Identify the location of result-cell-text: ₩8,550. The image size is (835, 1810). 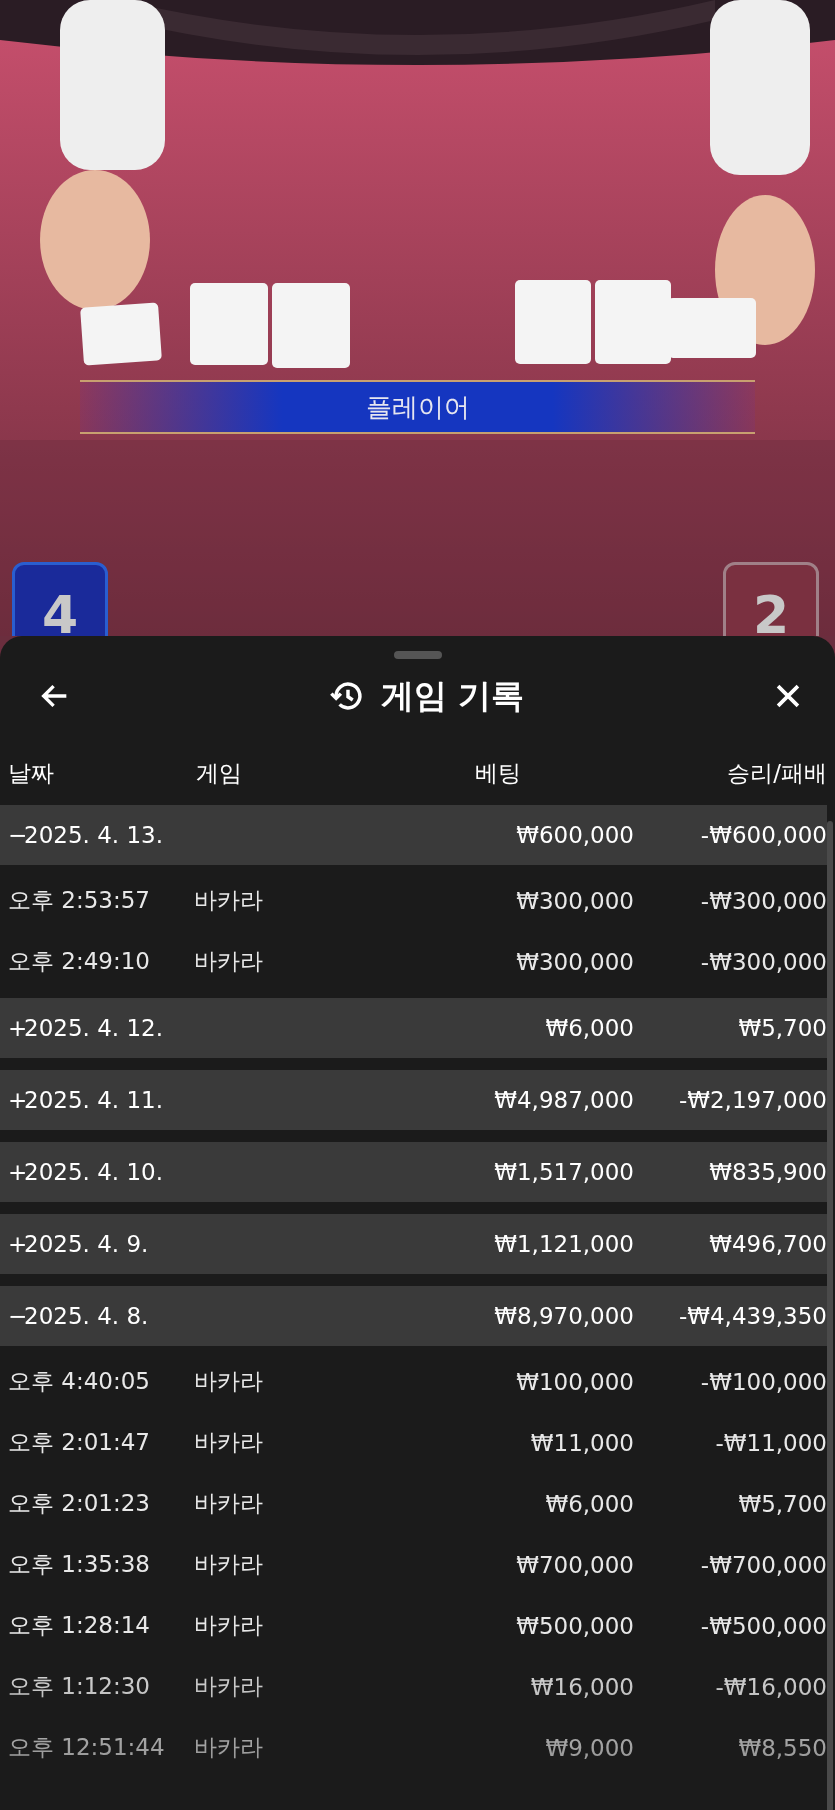
(782, 1747).